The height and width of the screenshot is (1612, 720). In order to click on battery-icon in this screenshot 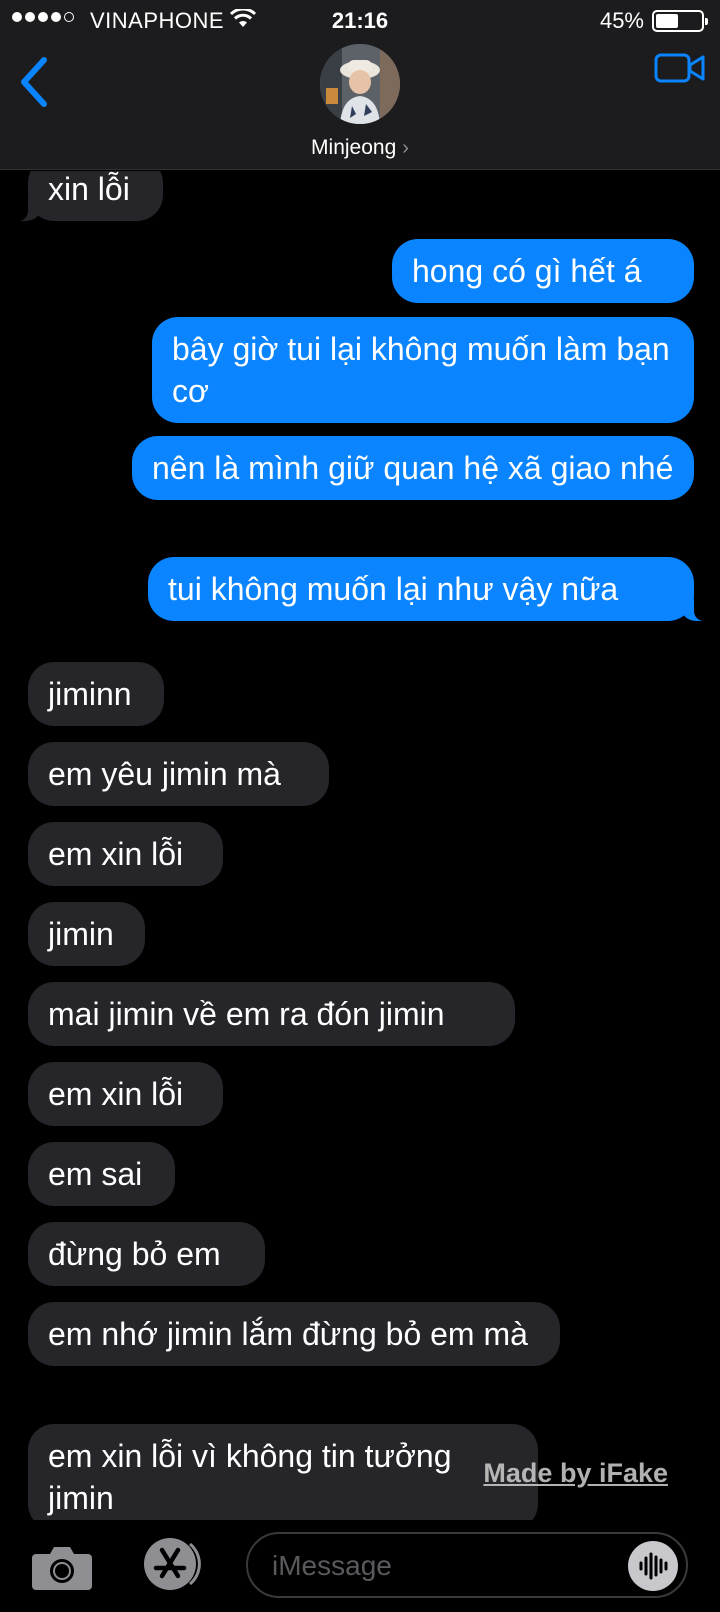, I will do `click(680, 21)`.